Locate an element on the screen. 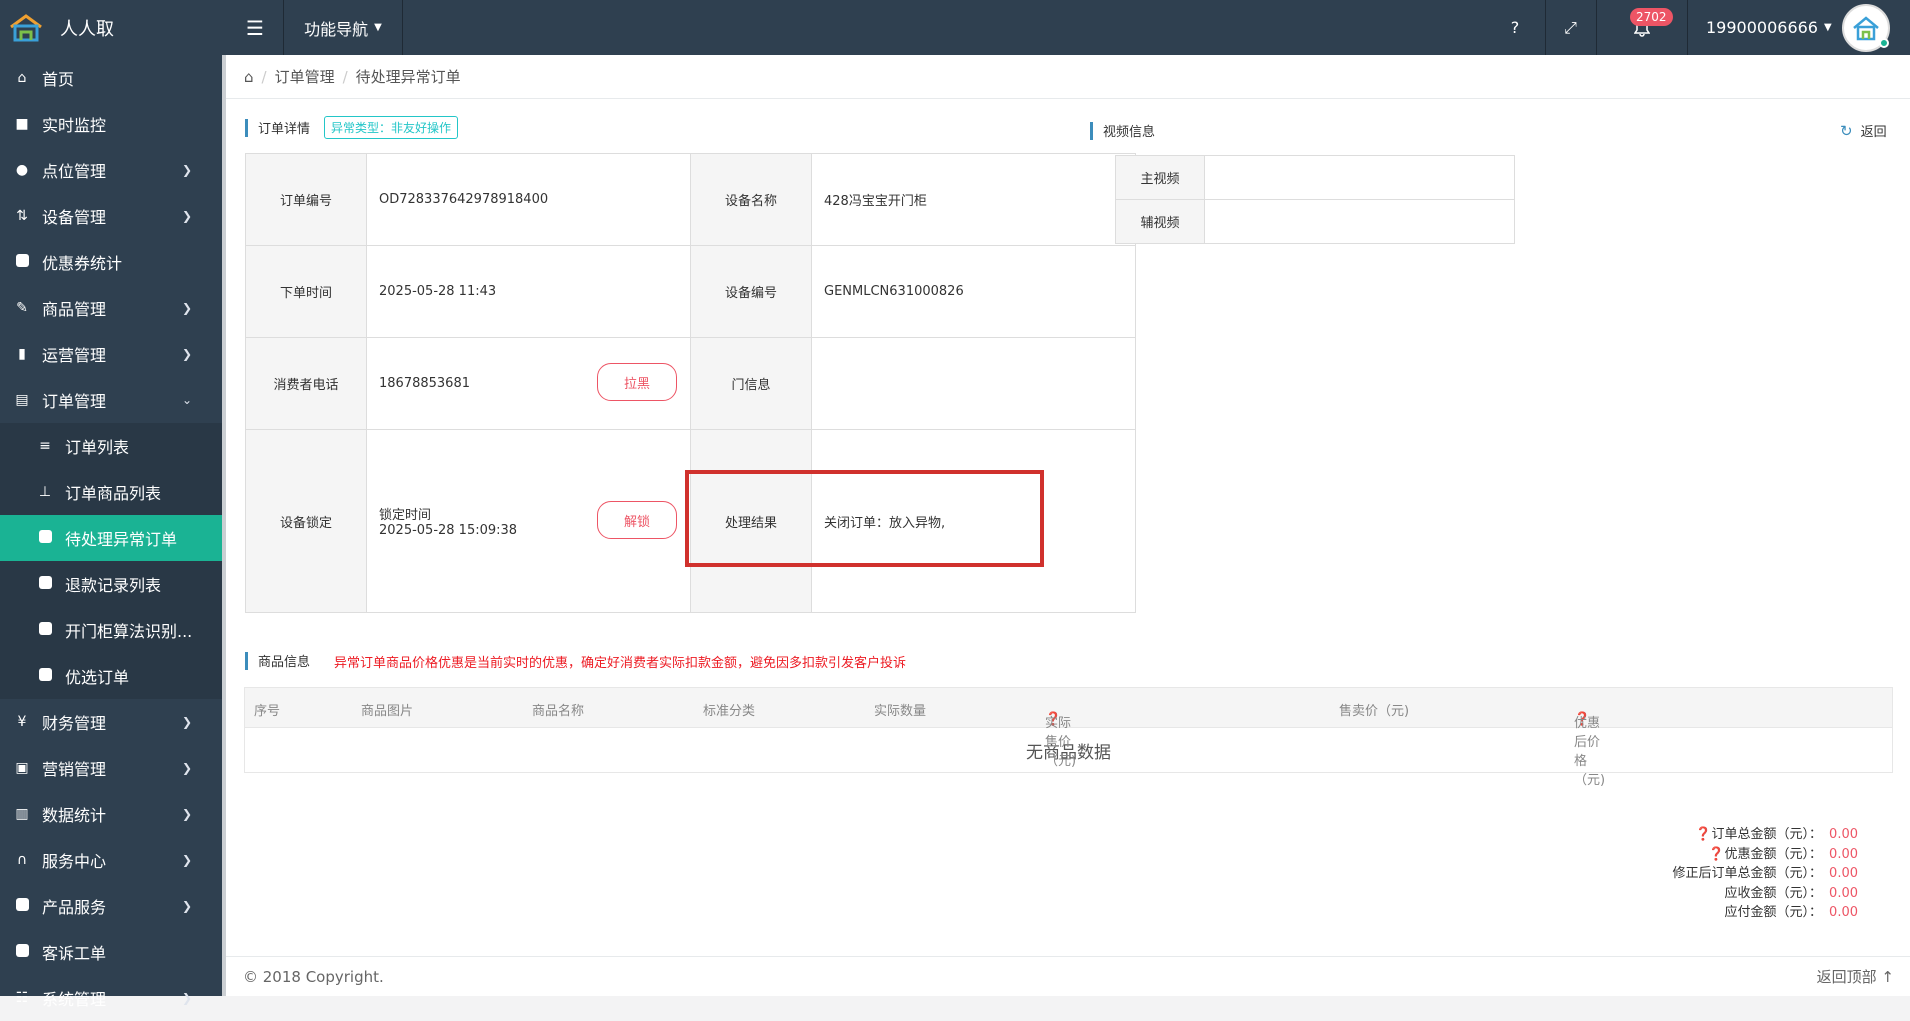 This screenshot has height=1021, width=1910. sidebar-item-complaints: 客诉工单 is located at coordinates (111, 952).